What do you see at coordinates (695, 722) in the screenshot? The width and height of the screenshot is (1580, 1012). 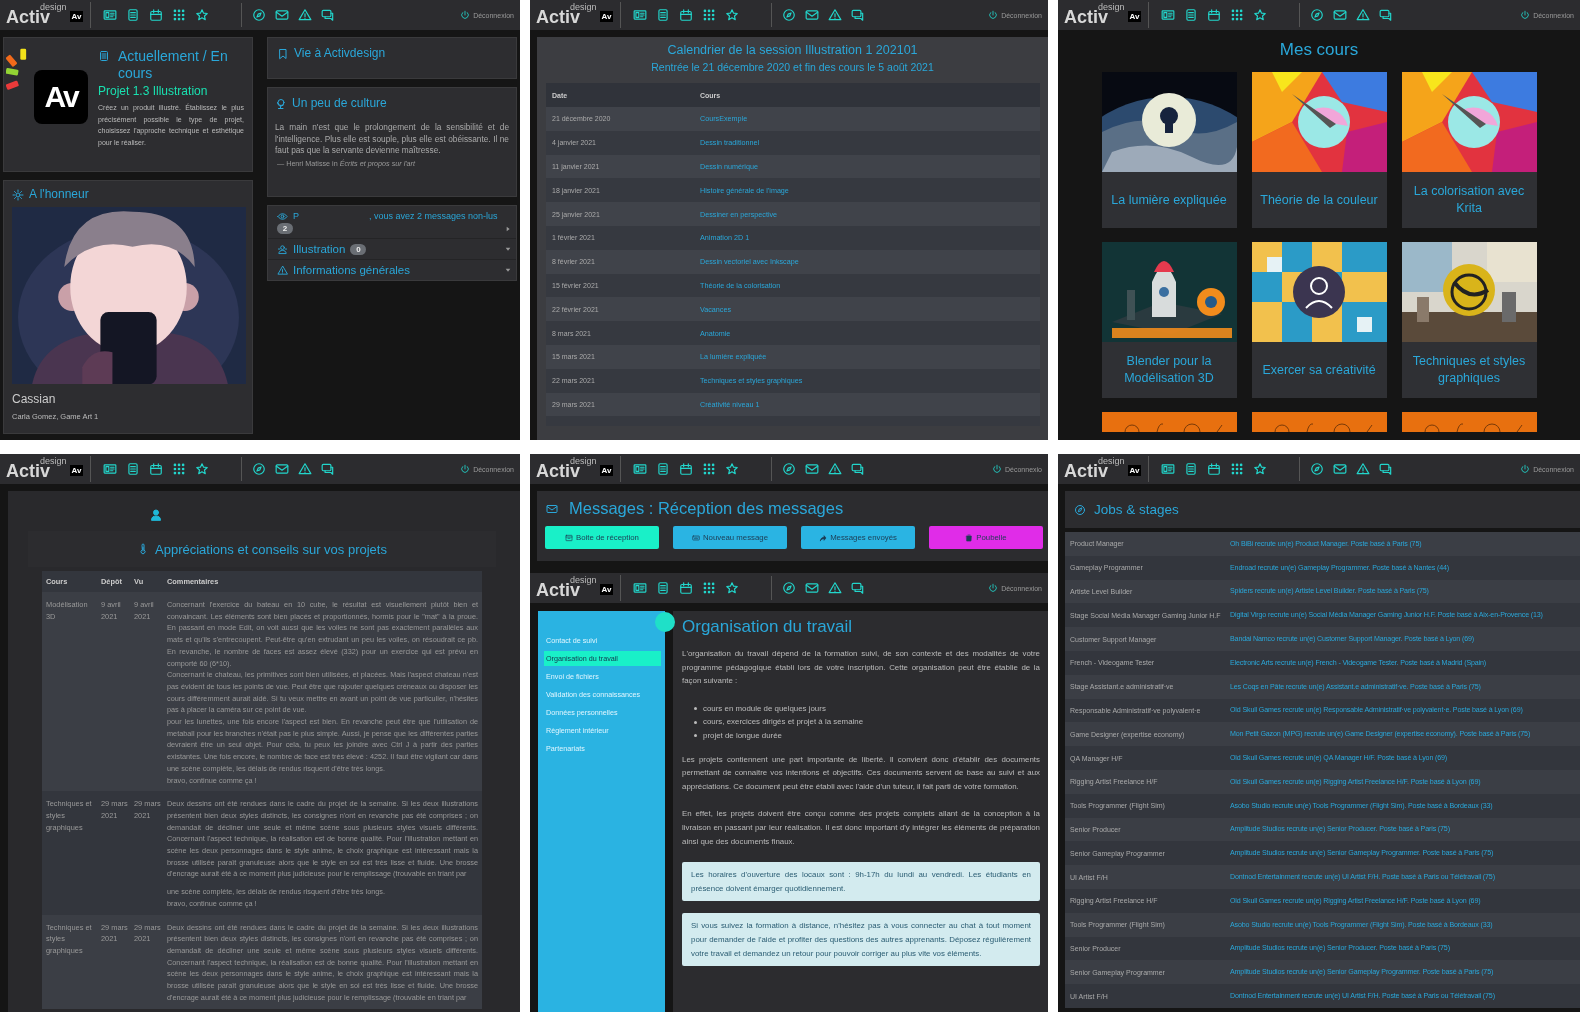 I see `bullet-icon` at bounding box center [695, 722].